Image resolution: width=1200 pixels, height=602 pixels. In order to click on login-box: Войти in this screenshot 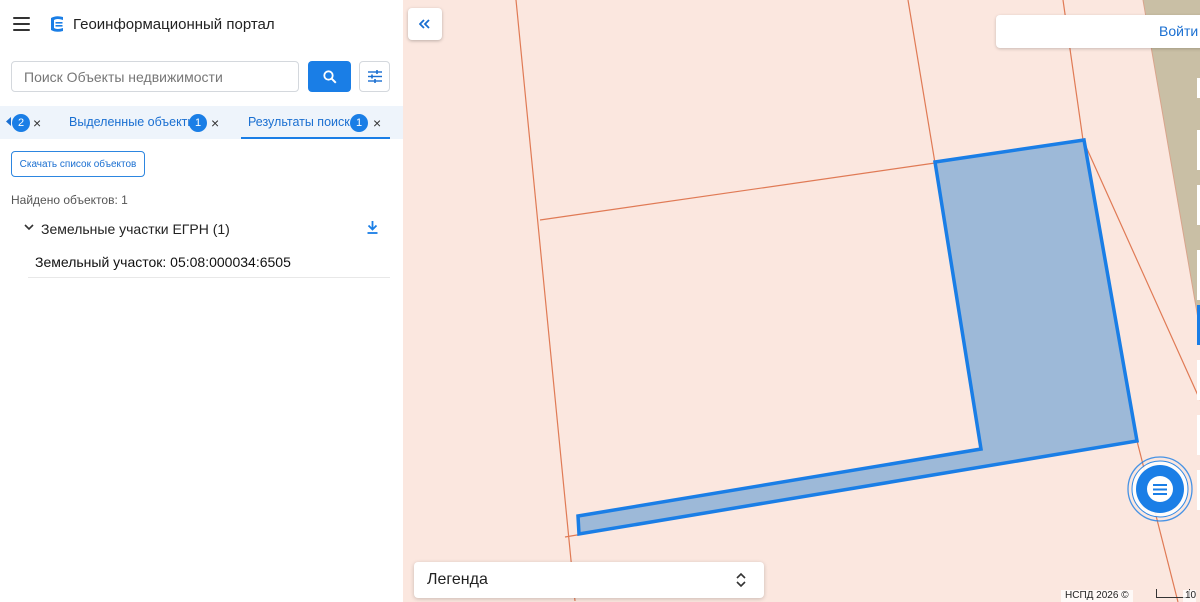, I will do `click(1098, 31)`.